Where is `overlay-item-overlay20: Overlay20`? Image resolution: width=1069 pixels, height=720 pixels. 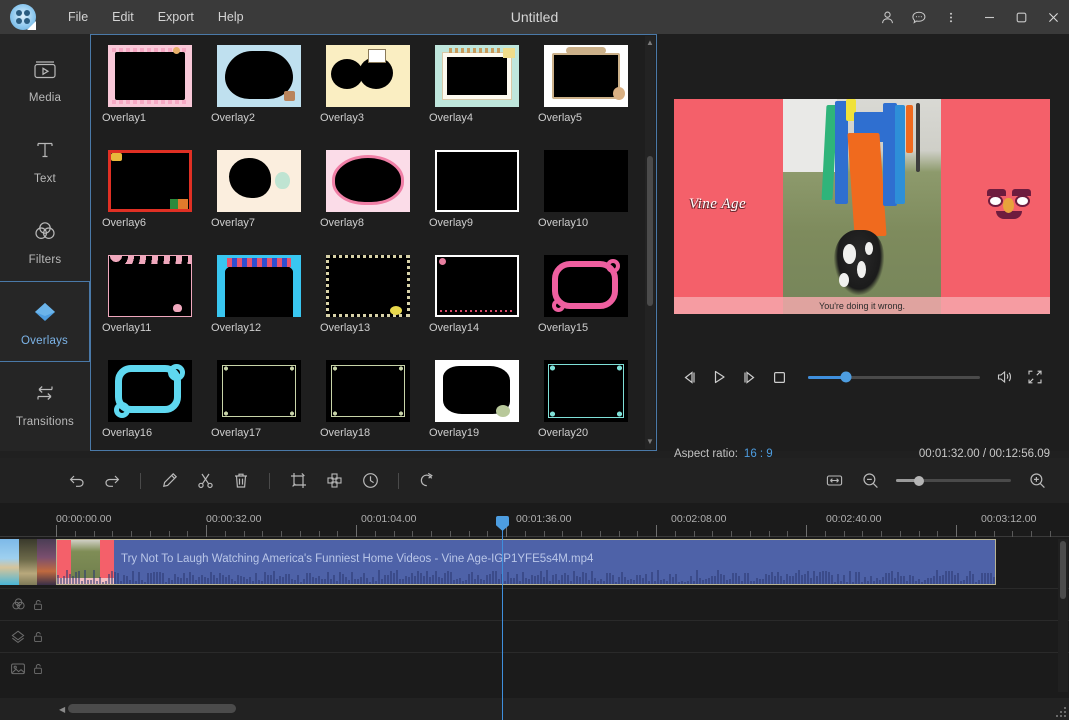
overlay-item-overlay20: Overlay20 is located at coordinates (585, 403).